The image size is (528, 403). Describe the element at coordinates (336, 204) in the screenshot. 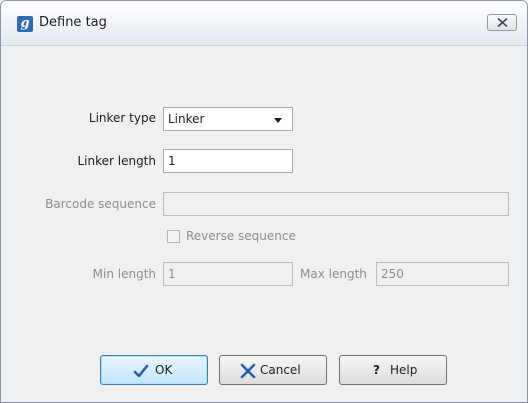

I see `barcode-sequence-input` at that location.